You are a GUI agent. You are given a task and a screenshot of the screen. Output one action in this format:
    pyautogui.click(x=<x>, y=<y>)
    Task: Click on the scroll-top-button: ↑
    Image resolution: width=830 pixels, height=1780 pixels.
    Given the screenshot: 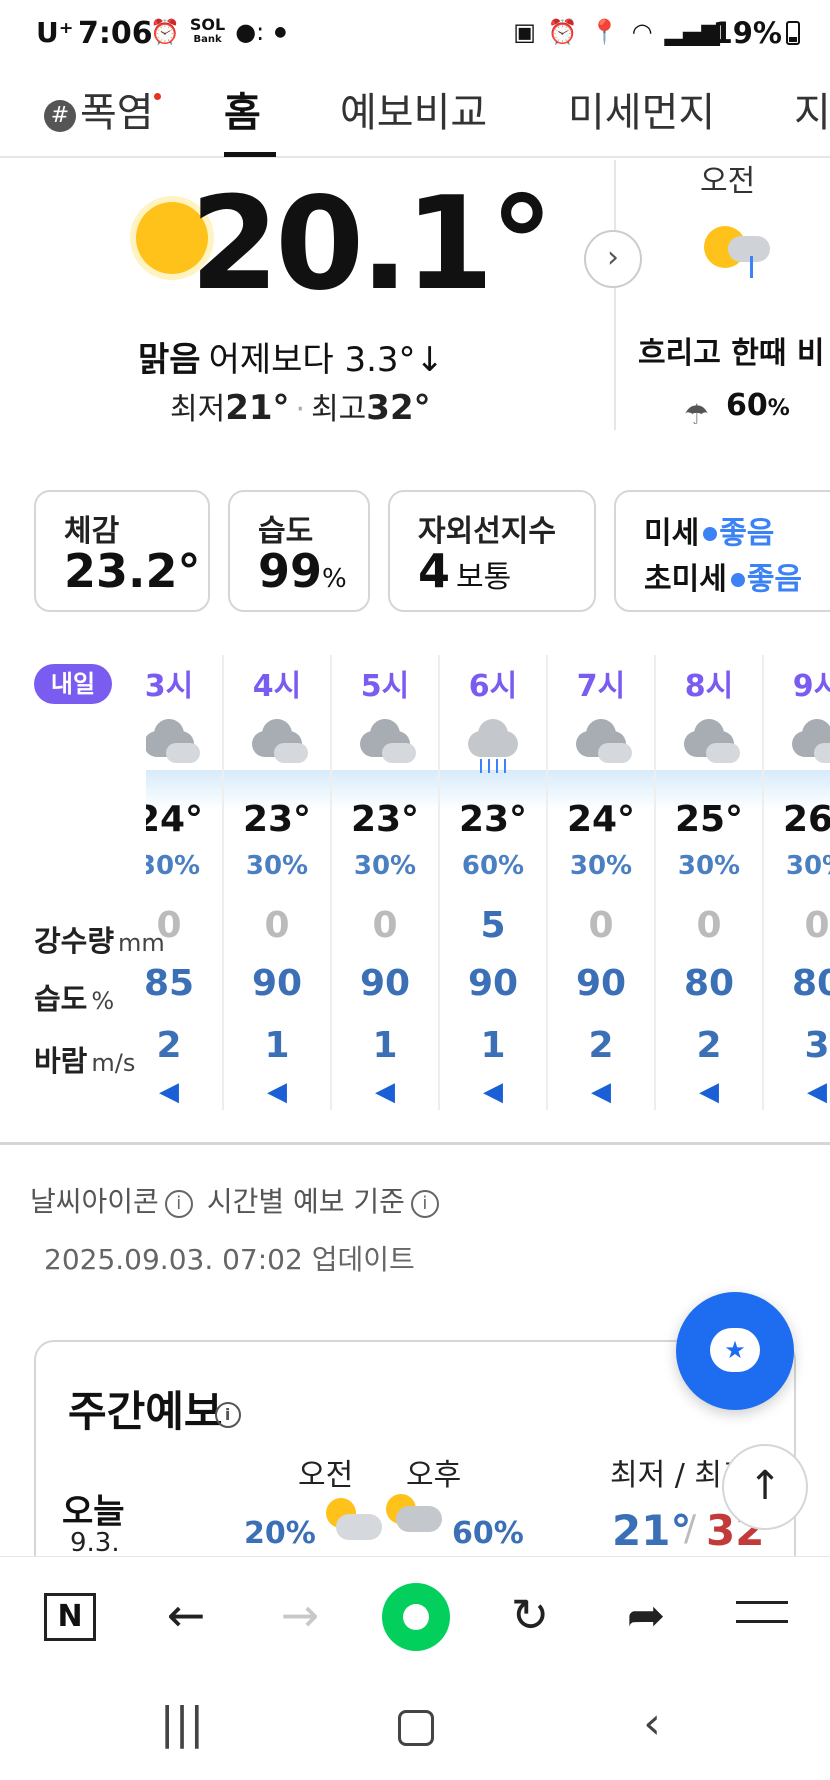 What is the action you would take?
    pyautogui.click(x=765, y=1487)
    